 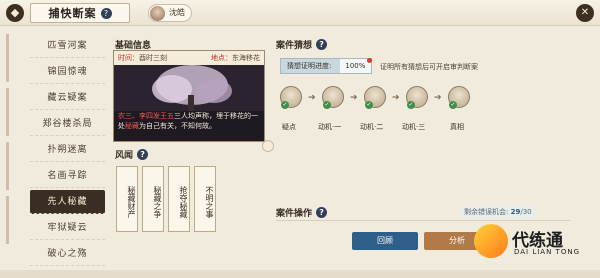 I want to click on title-plate: 捕快断案 ?, so click(x=80, y=13).